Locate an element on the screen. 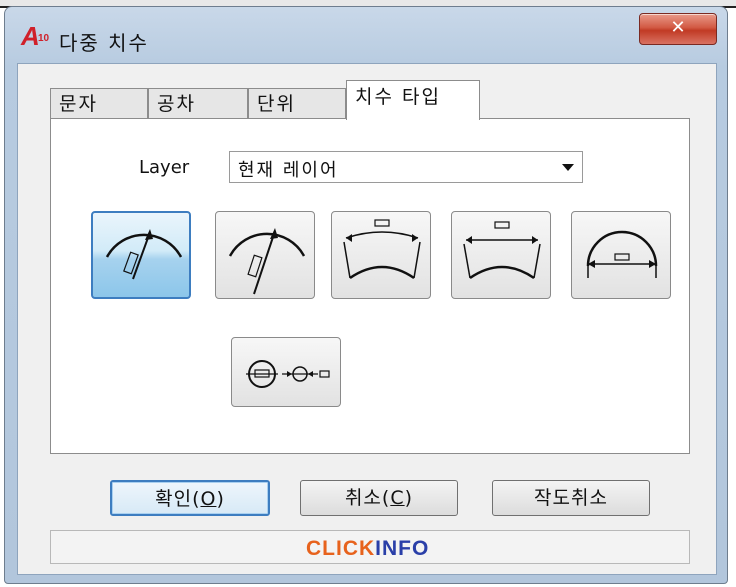  circle-diameter-dim-icon is located at coordinates (288, 374).